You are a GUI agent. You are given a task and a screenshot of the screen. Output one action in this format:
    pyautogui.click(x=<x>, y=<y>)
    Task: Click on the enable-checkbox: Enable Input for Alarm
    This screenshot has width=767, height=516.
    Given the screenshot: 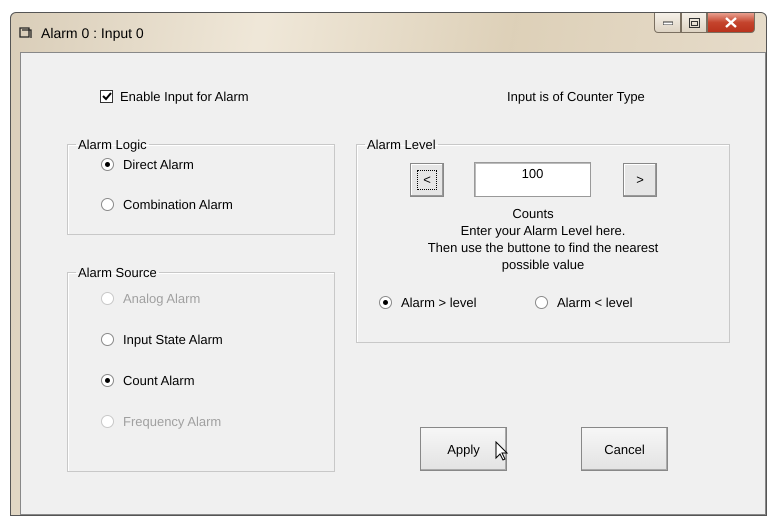 What is the action you would take?
    pyautogui.click(x=261, y=96)
    